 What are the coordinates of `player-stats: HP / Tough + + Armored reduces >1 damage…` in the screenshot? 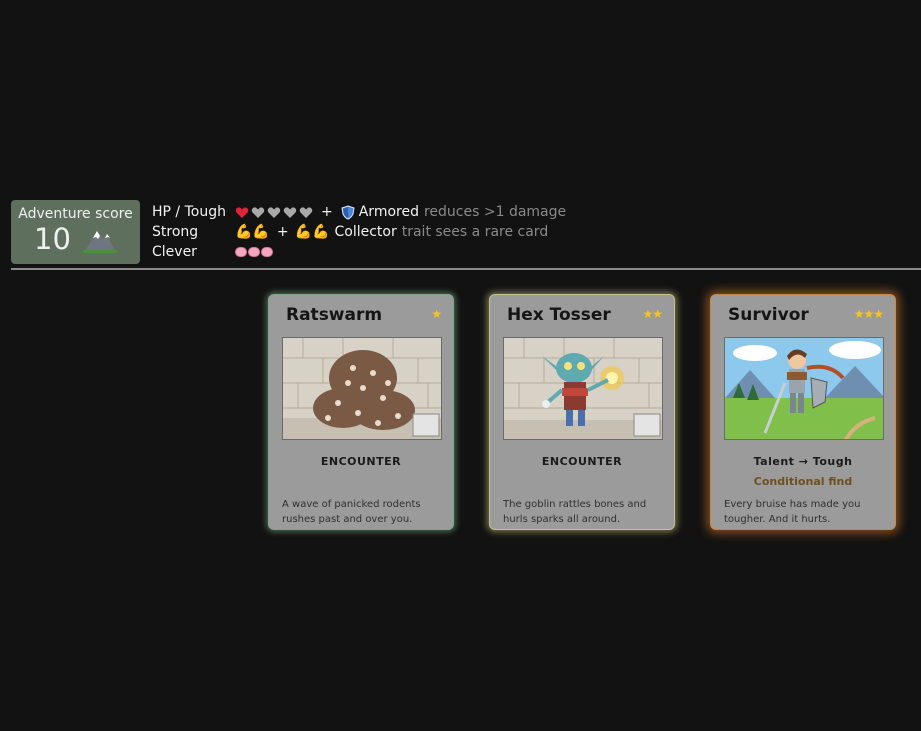 It's located at (359, 232).